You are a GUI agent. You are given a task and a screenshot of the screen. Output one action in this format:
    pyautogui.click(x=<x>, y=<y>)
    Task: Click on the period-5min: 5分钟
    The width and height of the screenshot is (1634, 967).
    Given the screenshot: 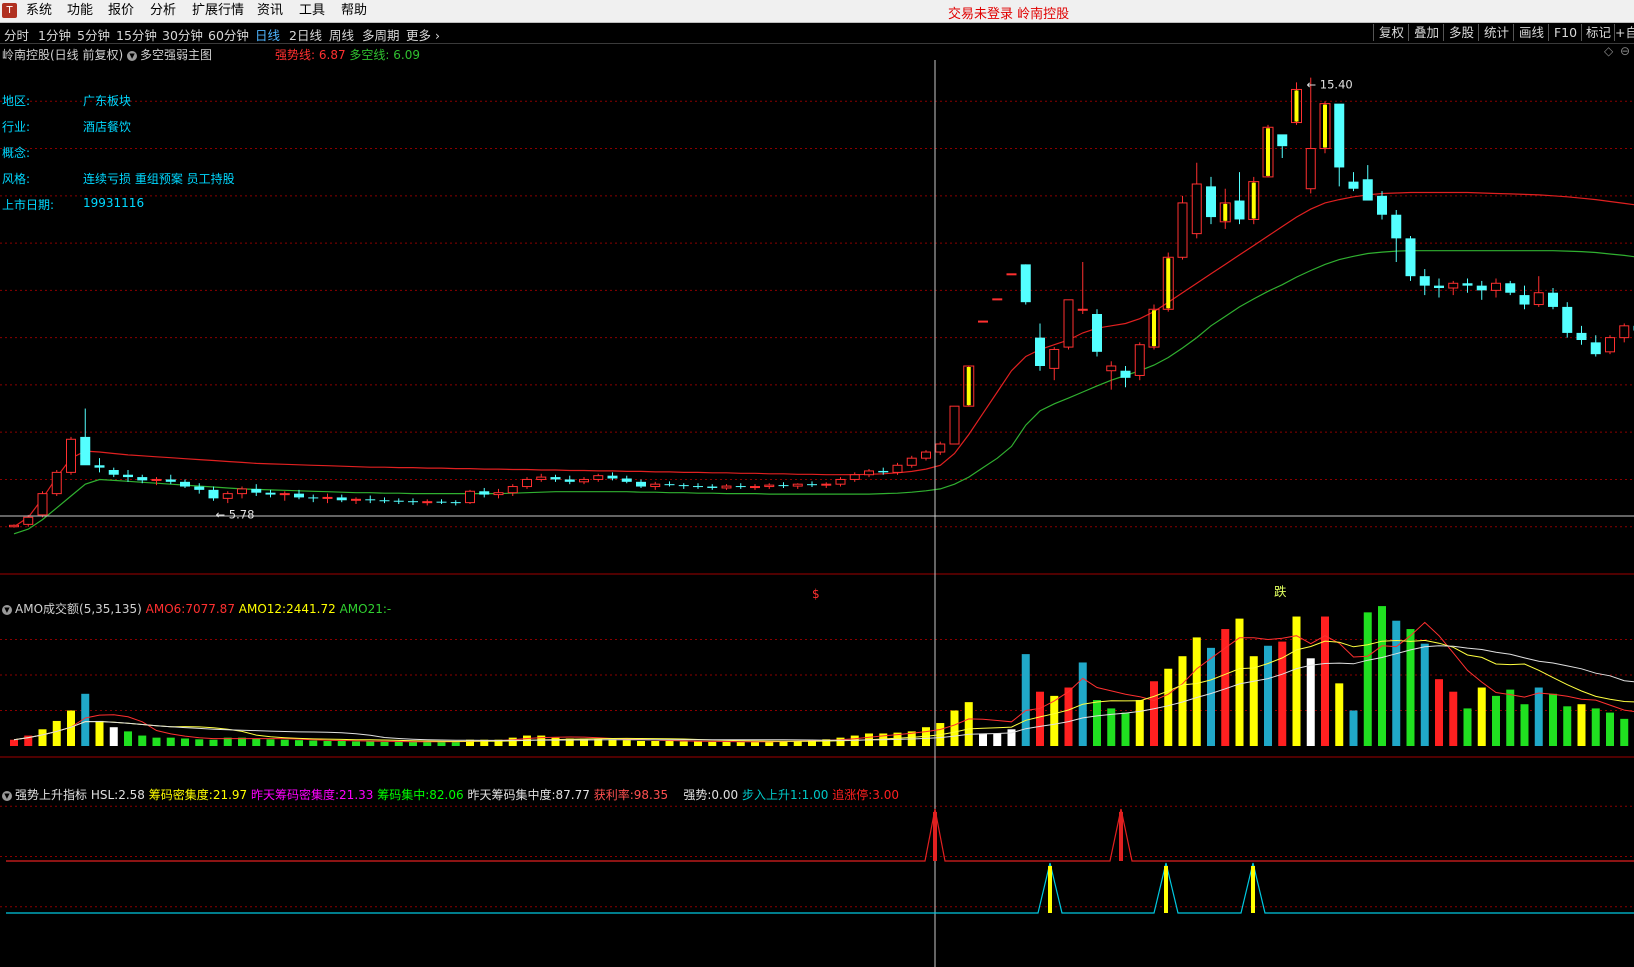 What is the action you would take?
    pyautogui.click(x=93, y=34)
    